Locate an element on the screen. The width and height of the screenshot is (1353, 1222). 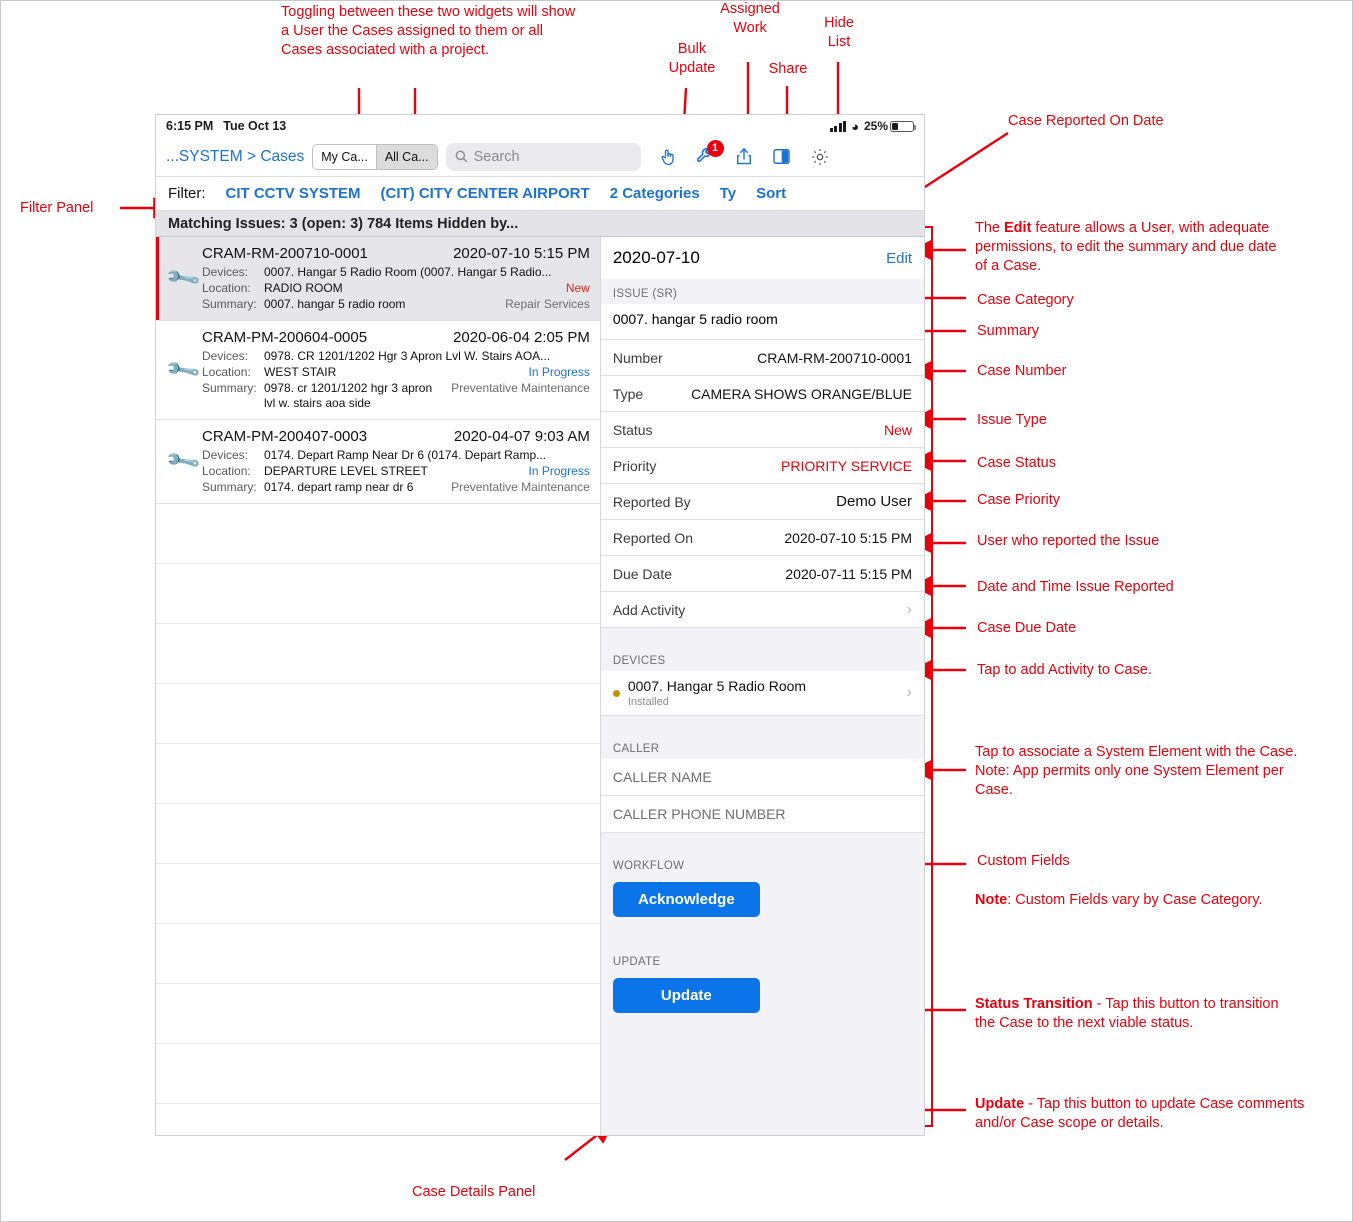
device-status-dot-icon is located at coordinates (616, 693).